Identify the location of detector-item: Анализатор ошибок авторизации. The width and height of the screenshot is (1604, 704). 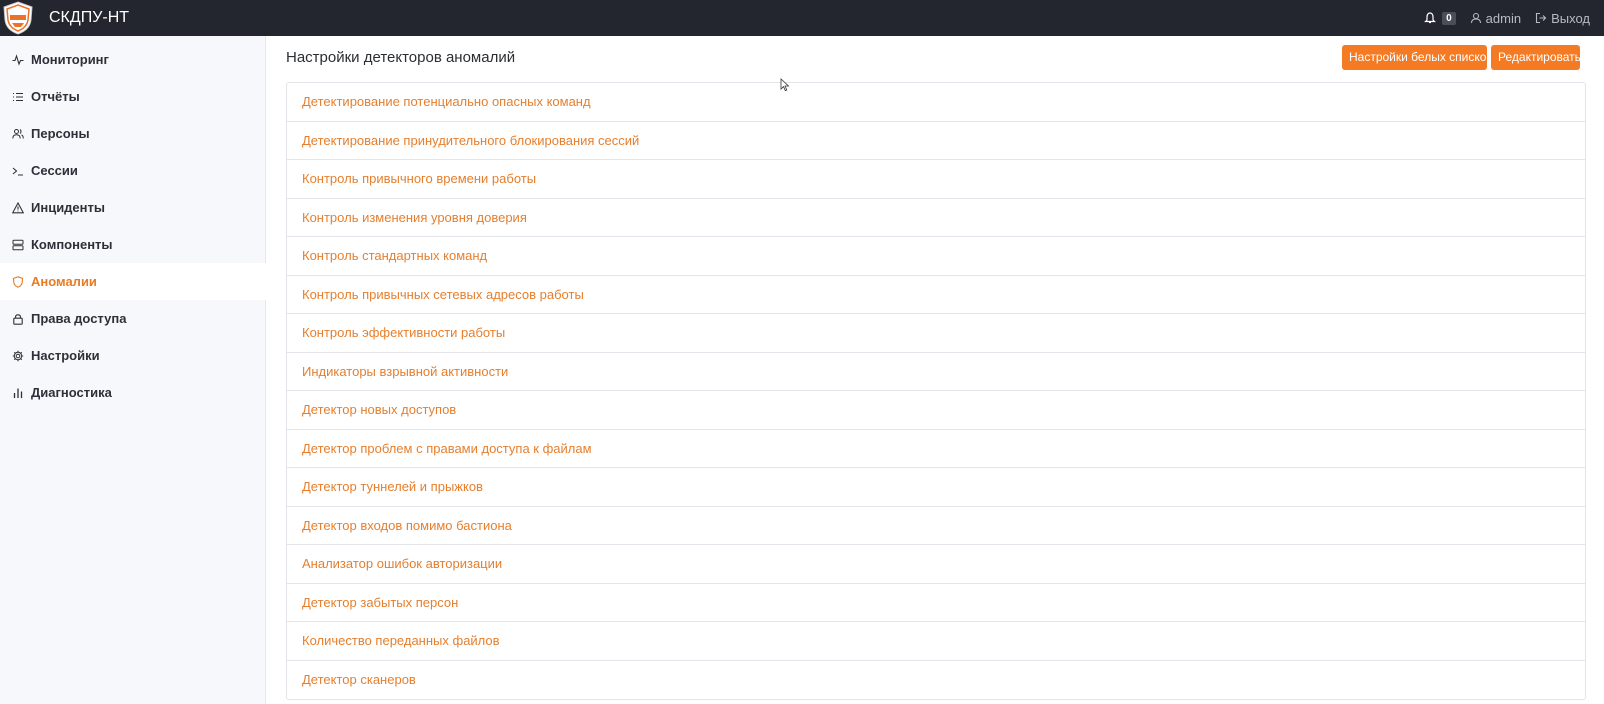
(936, 564).